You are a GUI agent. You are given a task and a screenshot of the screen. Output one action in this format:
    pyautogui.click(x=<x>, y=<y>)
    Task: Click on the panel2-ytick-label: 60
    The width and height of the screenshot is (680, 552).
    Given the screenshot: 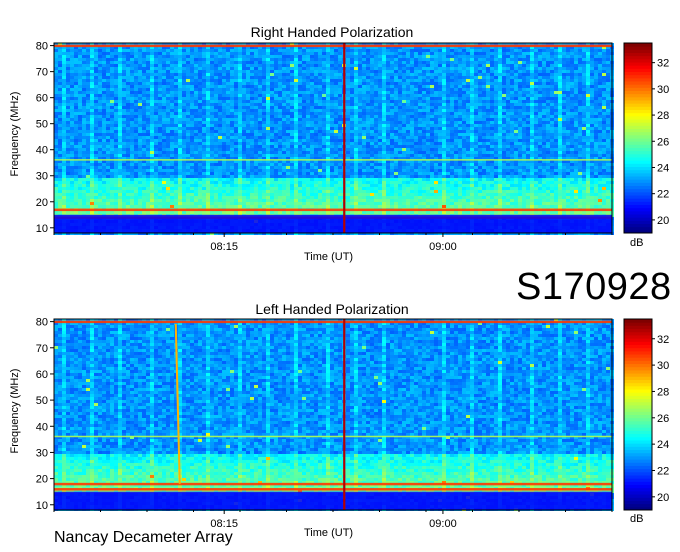 What is the action you would take?
    pyautogui.click(x=42, y=375)
    